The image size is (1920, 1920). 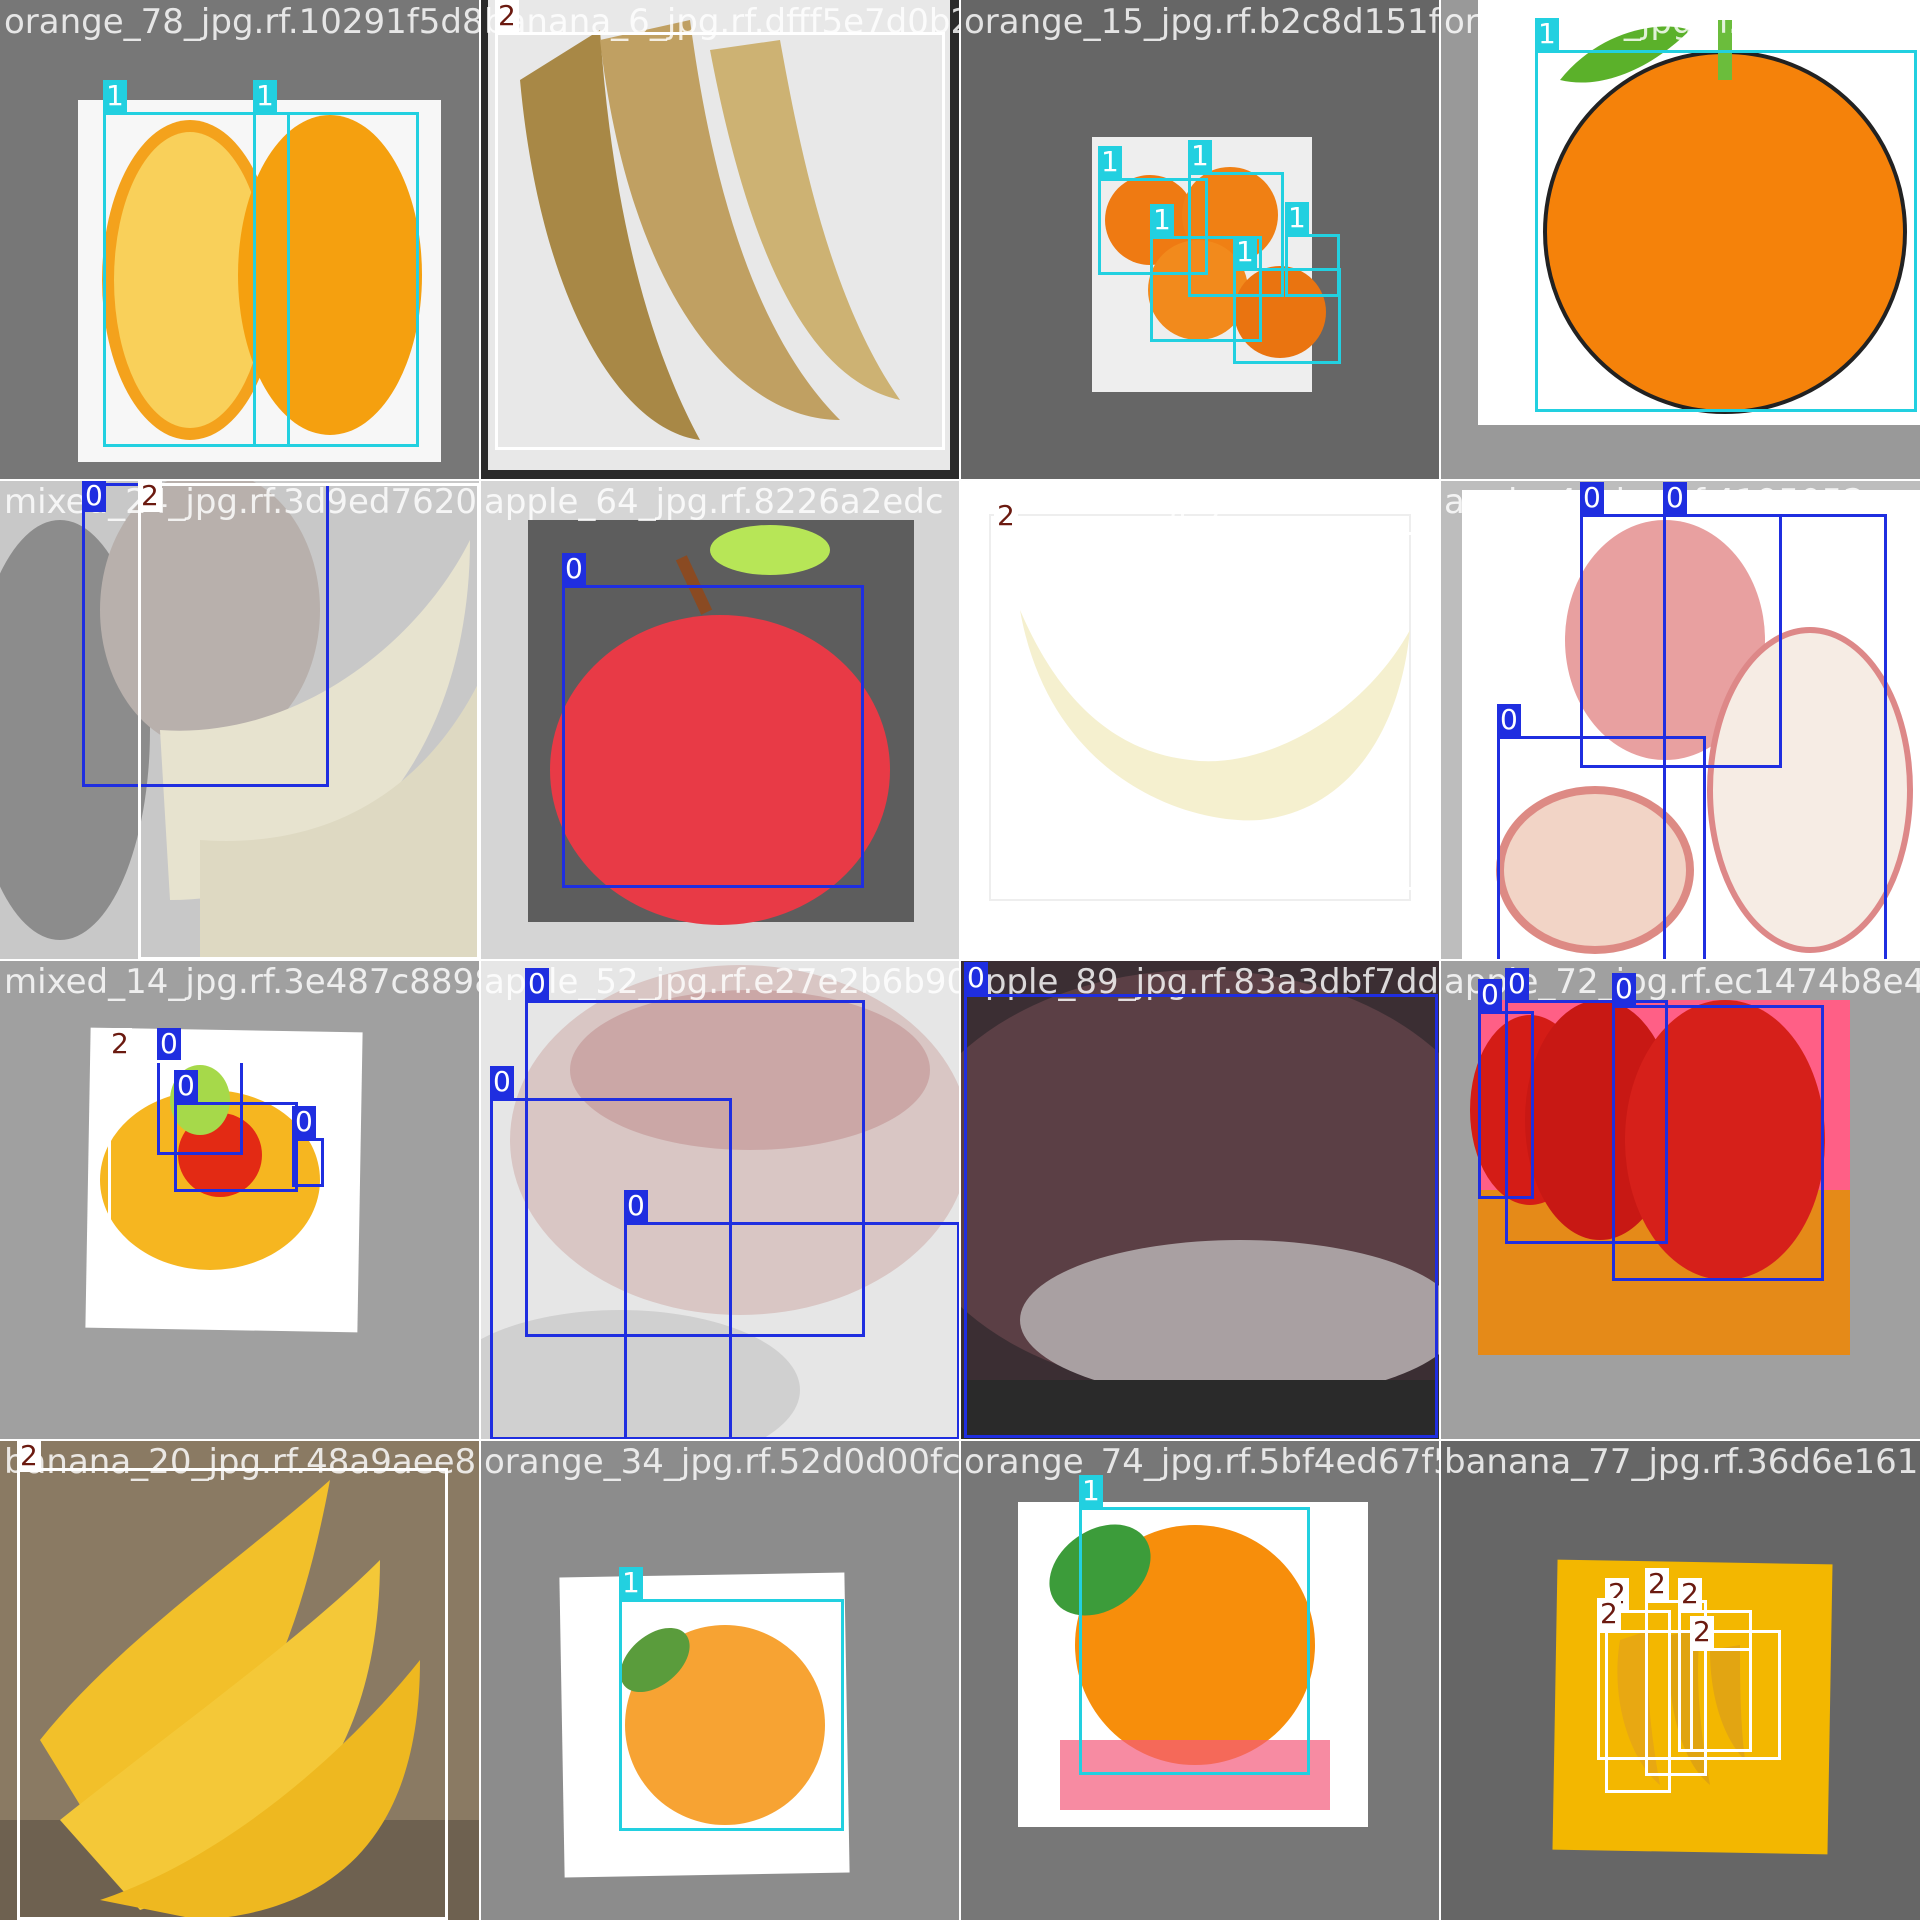 I want to click on mosaic-tile: apple_64_jpg.rf.8226a2edc 0, so click(x=720, y=720).